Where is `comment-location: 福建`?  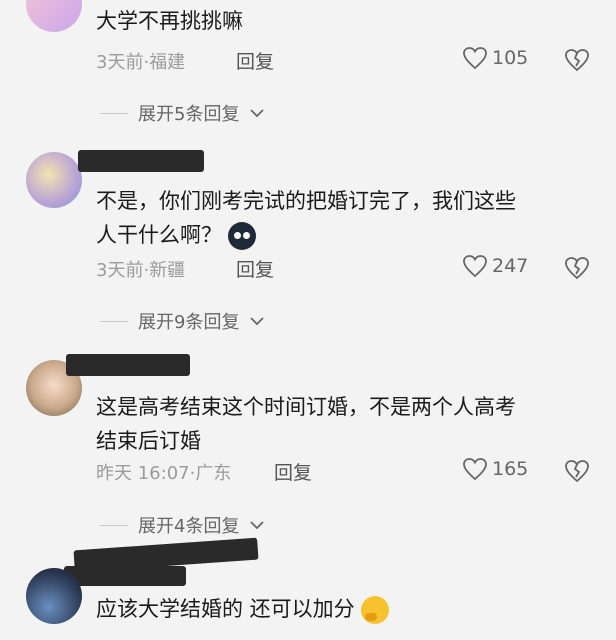 comment-location: 福建 is located at coordinates (167, 62).